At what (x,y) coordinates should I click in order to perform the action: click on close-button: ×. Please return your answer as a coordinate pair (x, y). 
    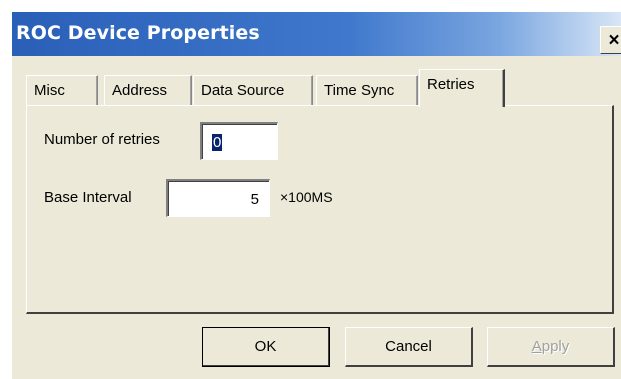
    Looking at the image, I should click on (610, 40).